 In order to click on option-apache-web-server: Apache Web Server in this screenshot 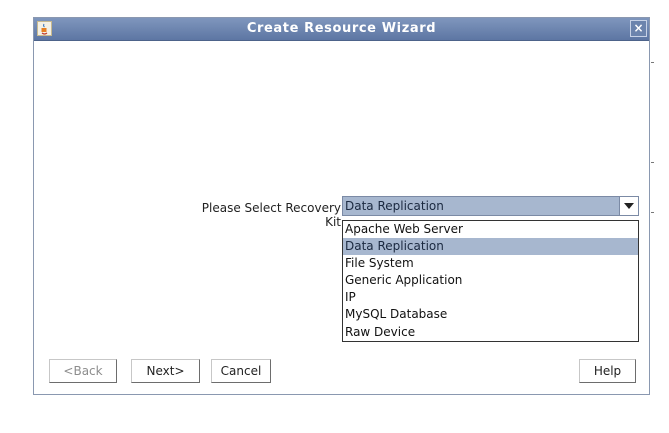, I will do `click(490, 229)`.